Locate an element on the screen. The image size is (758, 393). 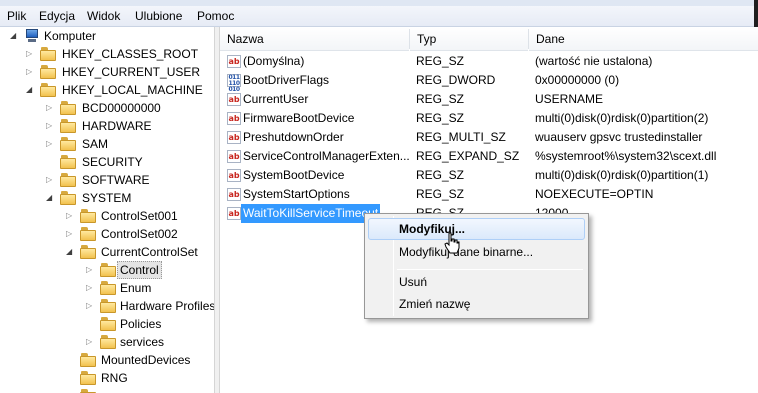
value-type: REG_DWORD is located at coordinates (456, 80).